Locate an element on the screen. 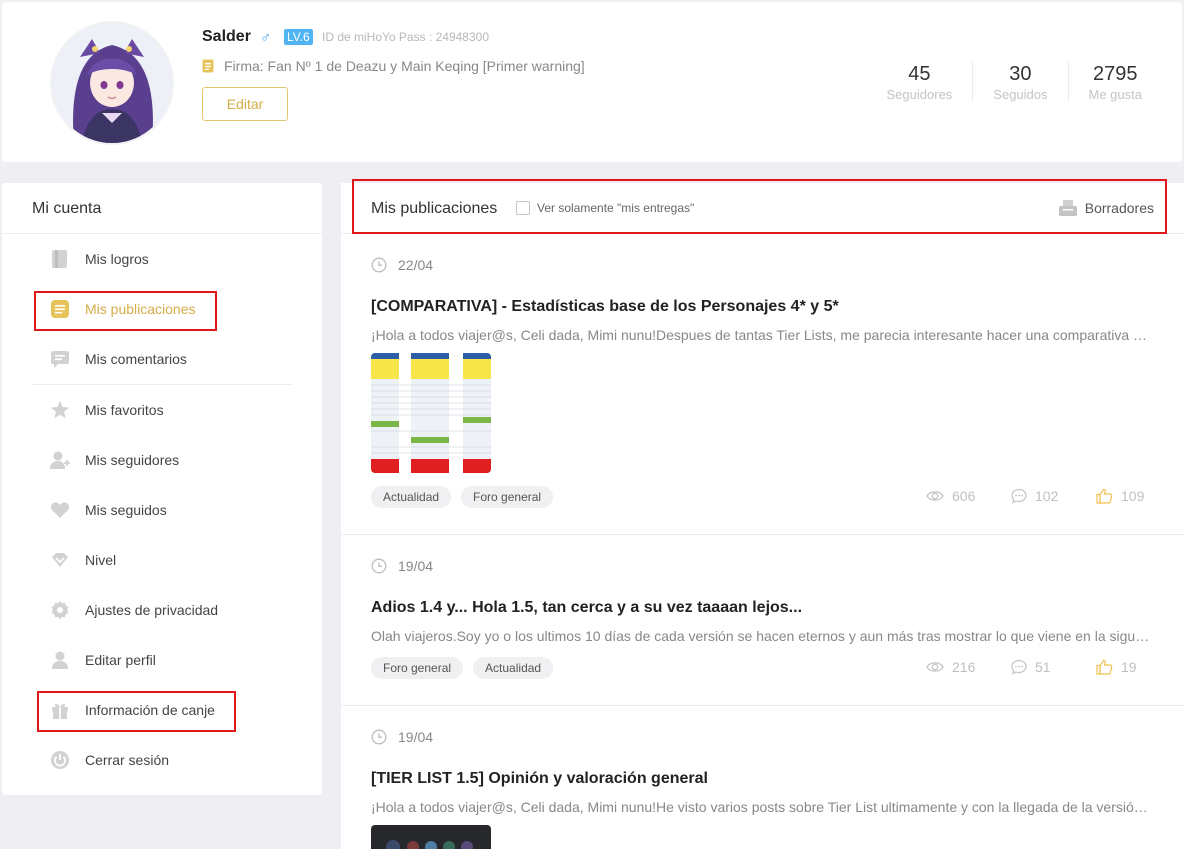 This screenshot has height=849, width=1184. signature-icon is located at coordinates (208, 66).